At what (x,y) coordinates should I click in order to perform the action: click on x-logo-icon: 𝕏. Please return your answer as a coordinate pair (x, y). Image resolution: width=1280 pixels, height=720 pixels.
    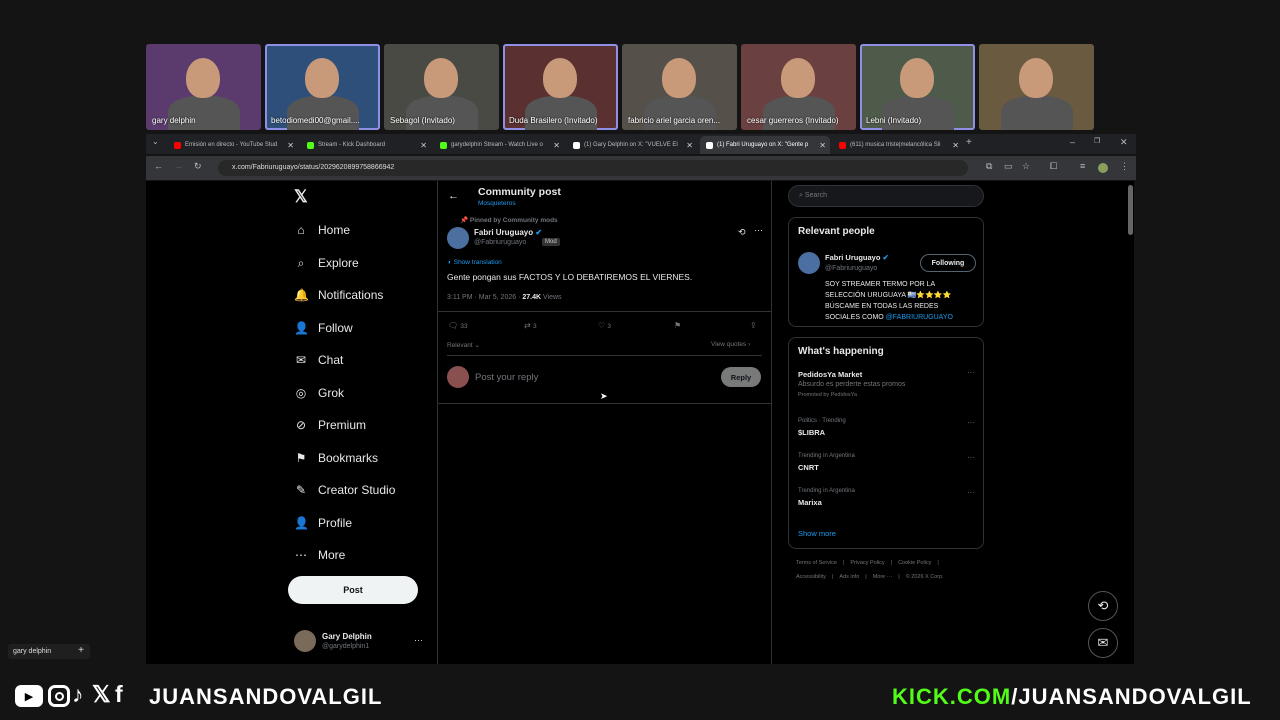
    Looking at the image, I should click on (301, 197).